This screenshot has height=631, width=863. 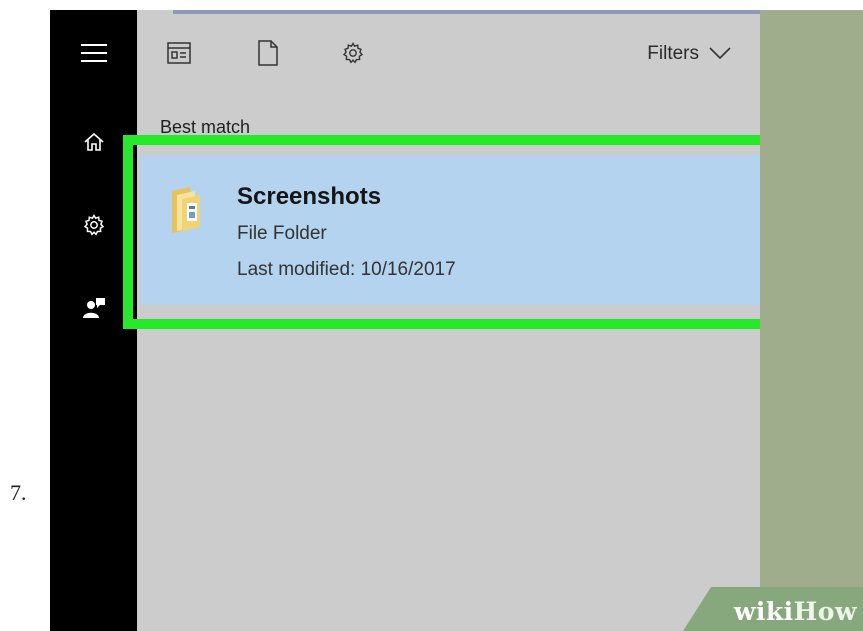 I want to click on watermark-how: How, so click(x=825, y=611).